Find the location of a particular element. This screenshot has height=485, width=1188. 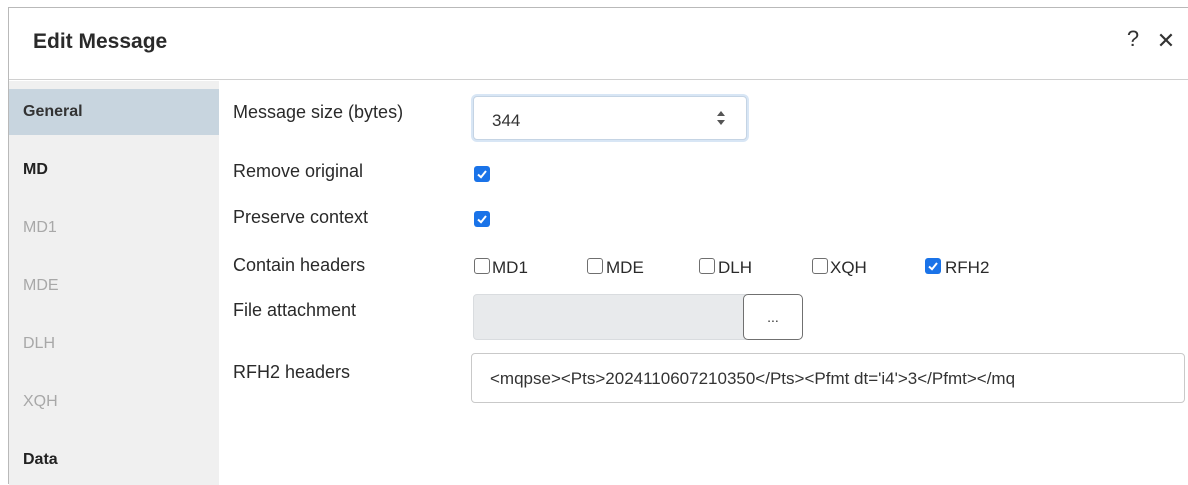

sidebar-item-dlh: DLH is located at coordinates (114, 344).